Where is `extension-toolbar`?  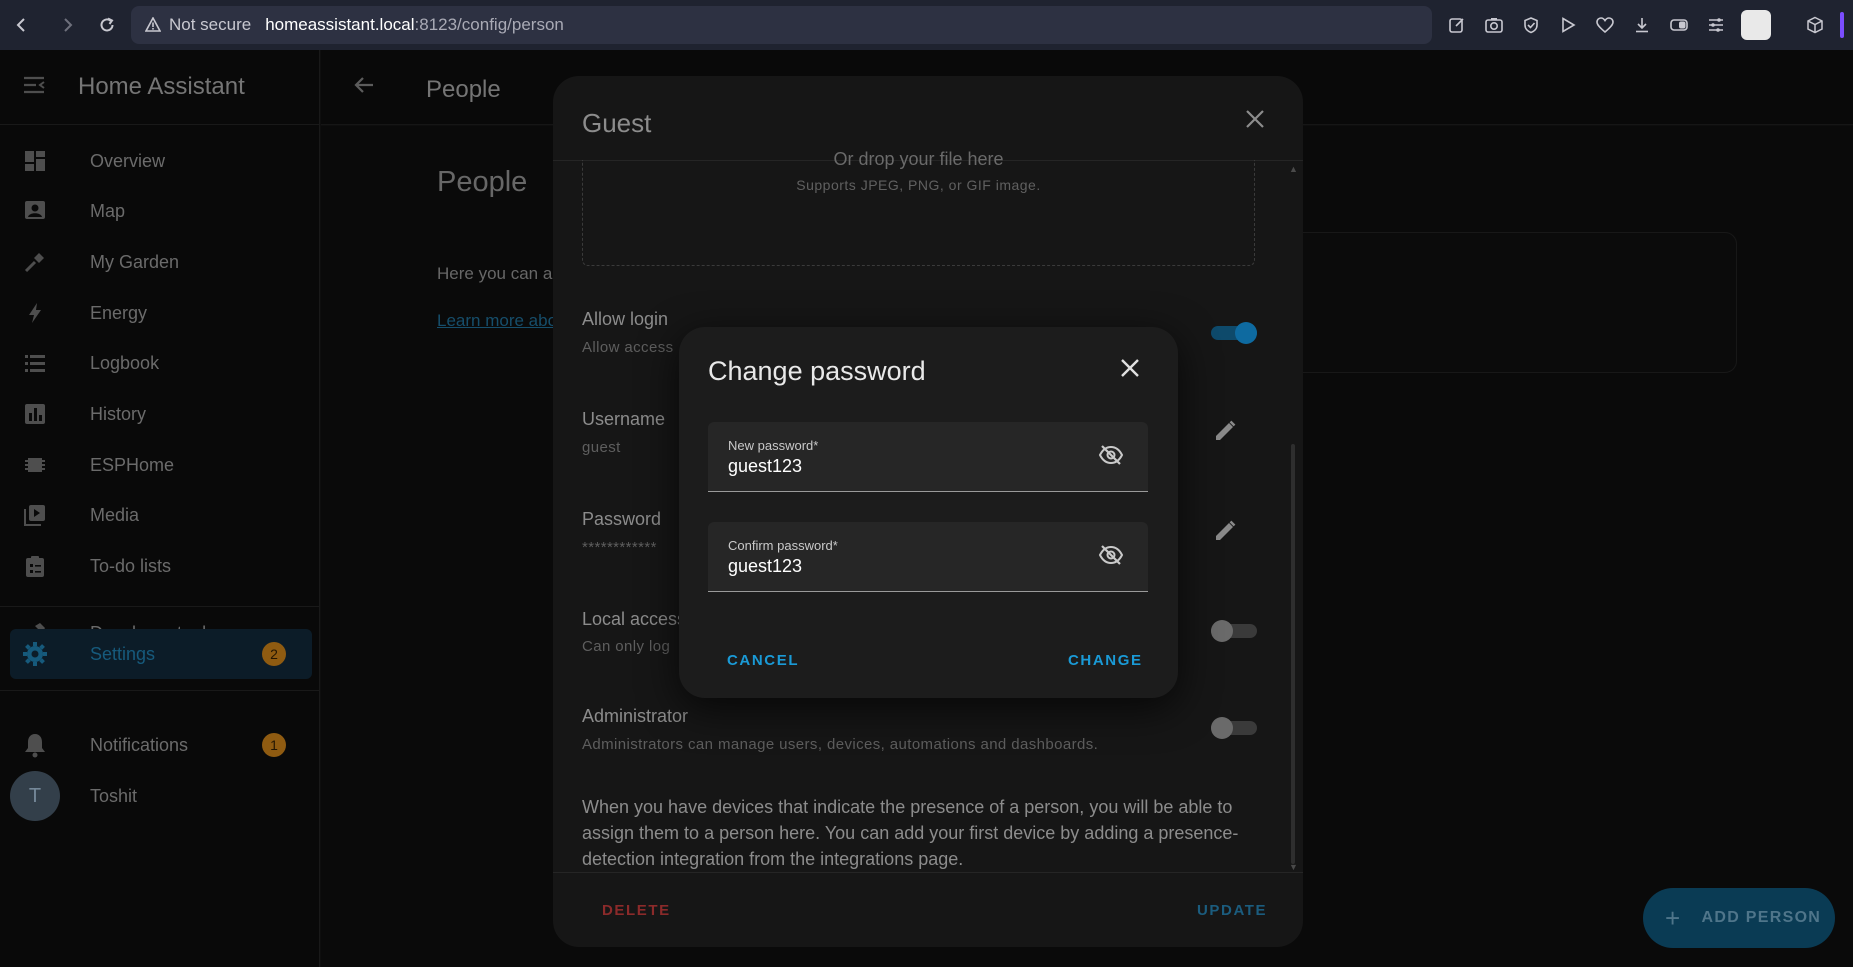 extension-toolbar is located at coordinates (1608, 25).